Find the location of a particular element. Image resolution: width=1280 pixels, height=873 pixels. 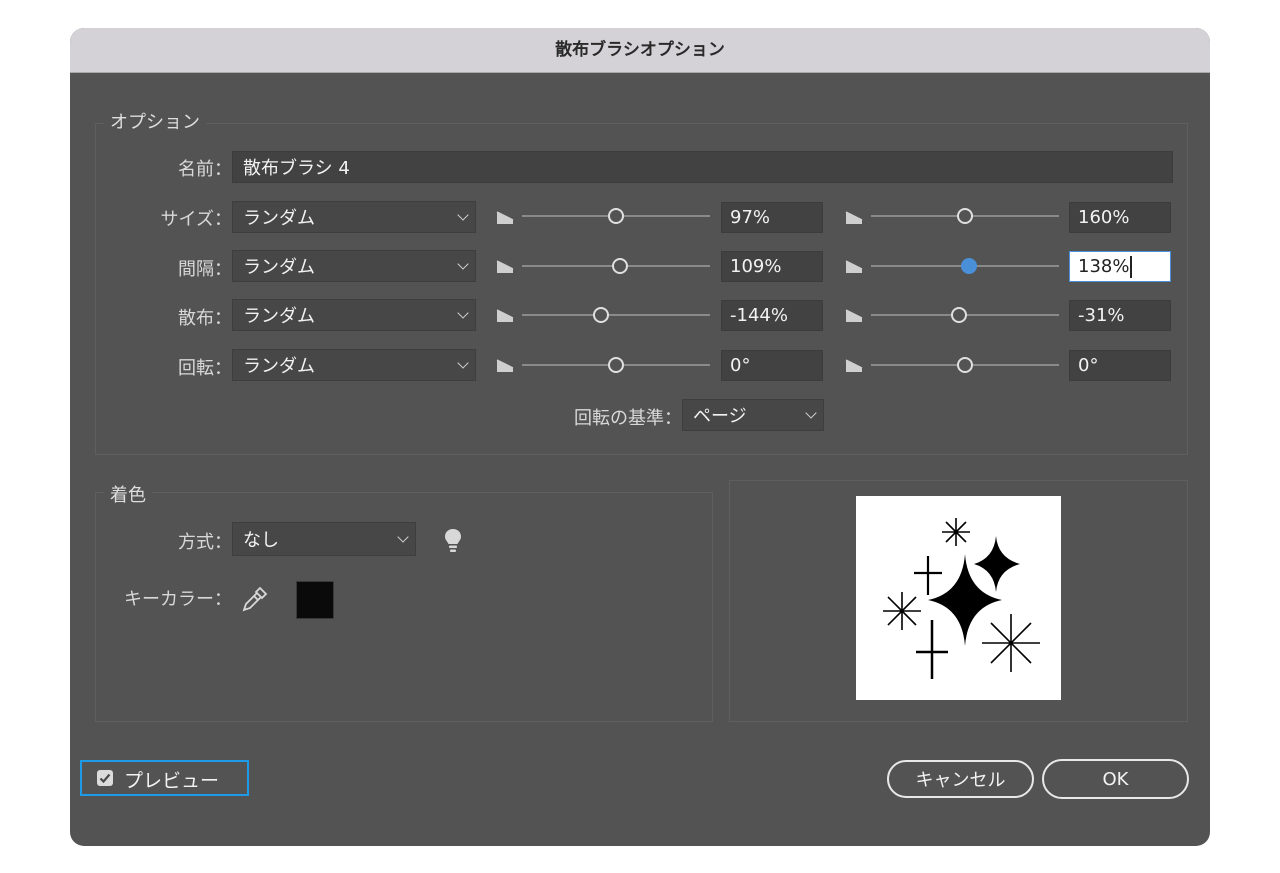

ok-button: OK is located at coordinates (1115, 779).